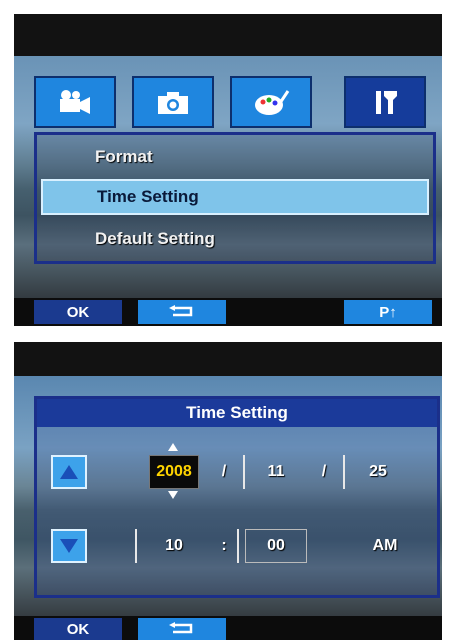 The image size is (452, 644). Describe the element at coordinates (173, 447) in the screenshot. I see `spin-up-indicator-icon` at that location.